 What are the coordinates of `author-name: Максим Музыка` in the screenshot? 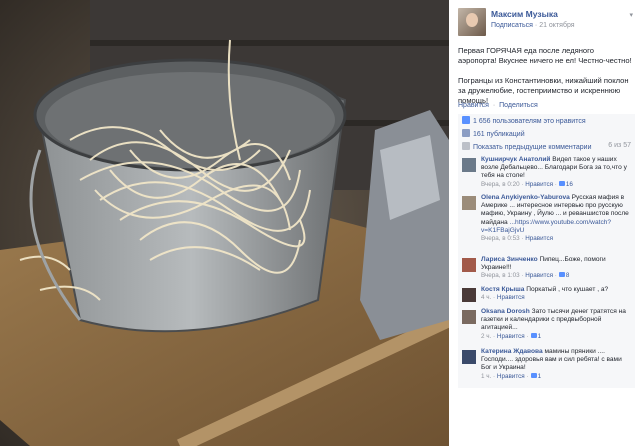 It's located at (524, 14).